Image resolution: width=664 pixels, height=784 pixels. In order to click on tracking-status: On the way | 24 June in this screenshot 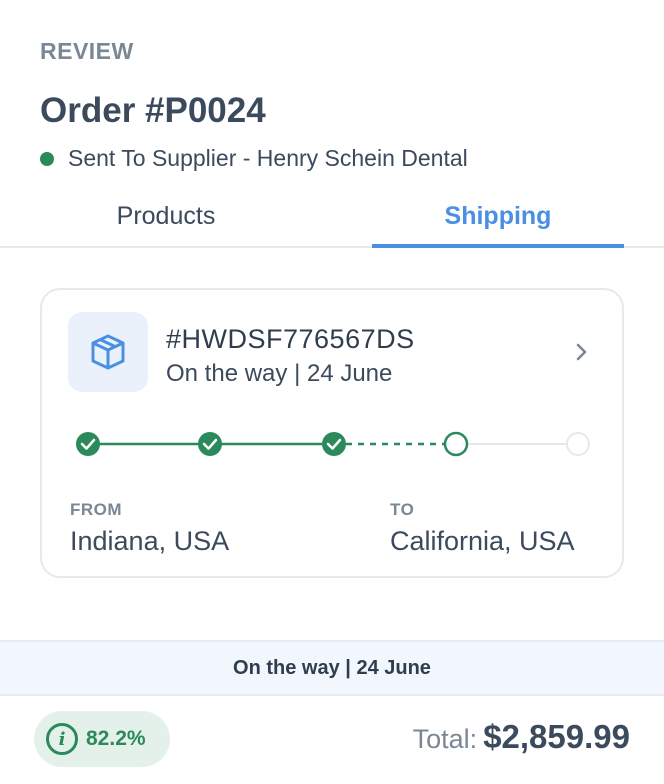, I will do `click(279, 373)`.